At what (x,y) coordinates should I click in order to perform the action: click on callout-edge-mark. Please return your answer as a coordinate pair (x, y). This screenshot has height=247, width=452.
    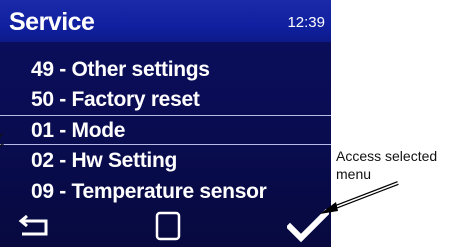
    Looking at the image, I should click on (2, 141).